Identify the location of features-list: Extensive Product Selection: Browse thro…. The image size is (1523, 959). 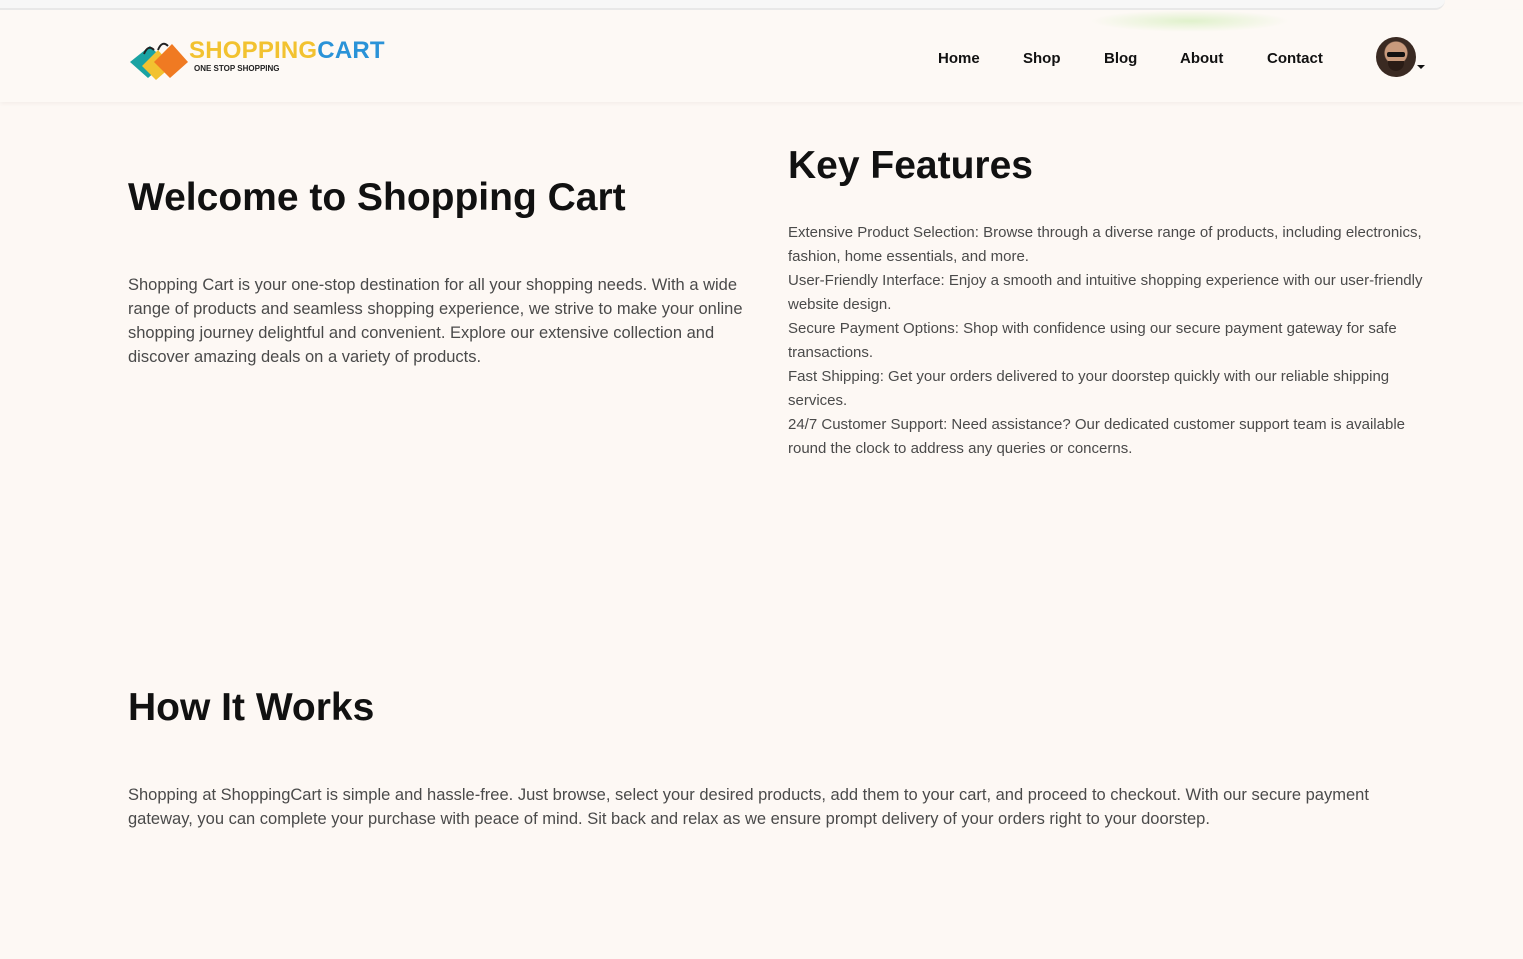
(1108, 341).